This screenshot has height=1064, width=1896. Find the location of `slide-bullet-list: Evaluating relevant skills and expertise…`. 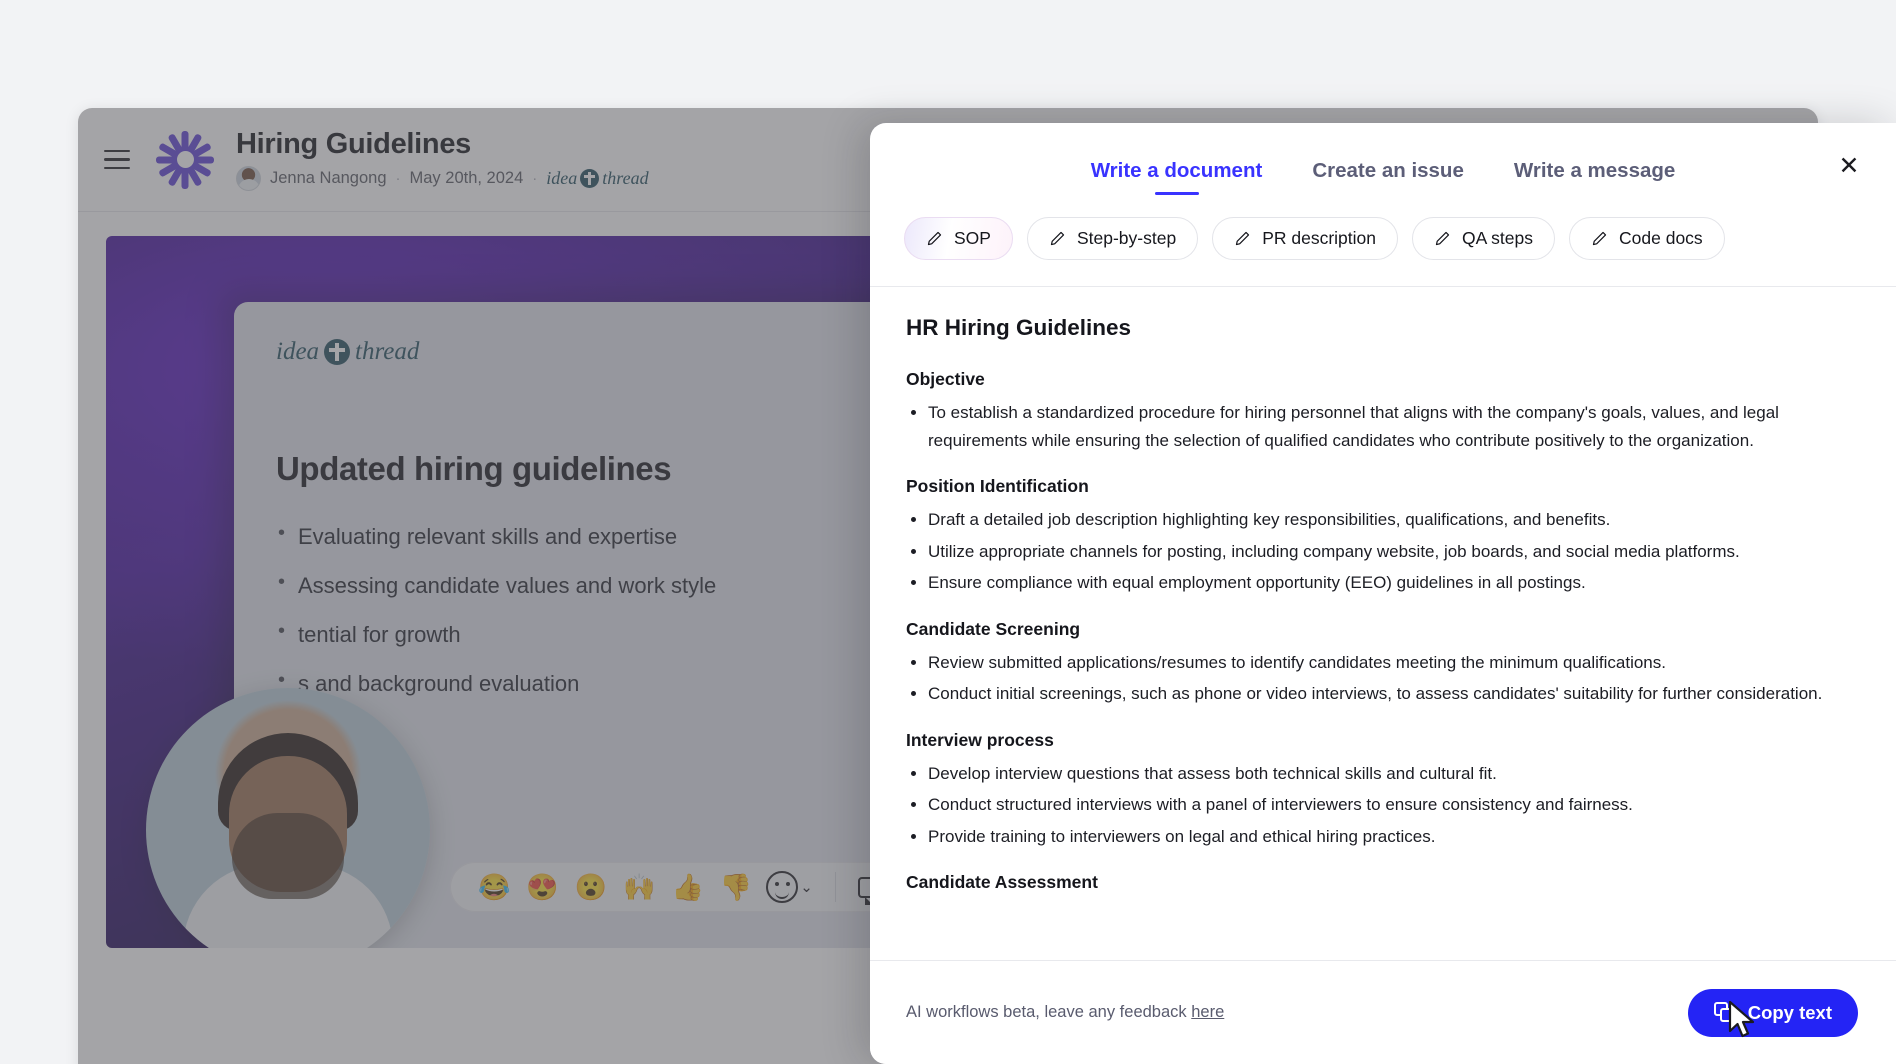

slide-bullet-list: Evaluating relevant skills and expertise… is located at coordinates (496, 609).